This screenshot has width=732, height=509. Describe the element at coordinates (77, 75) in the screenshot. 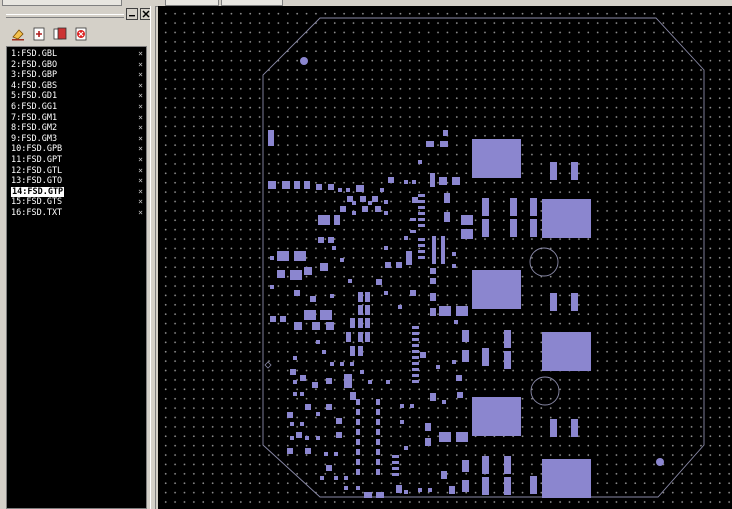

I see `layer-item: 3:FSD.GBP ×` at that location.